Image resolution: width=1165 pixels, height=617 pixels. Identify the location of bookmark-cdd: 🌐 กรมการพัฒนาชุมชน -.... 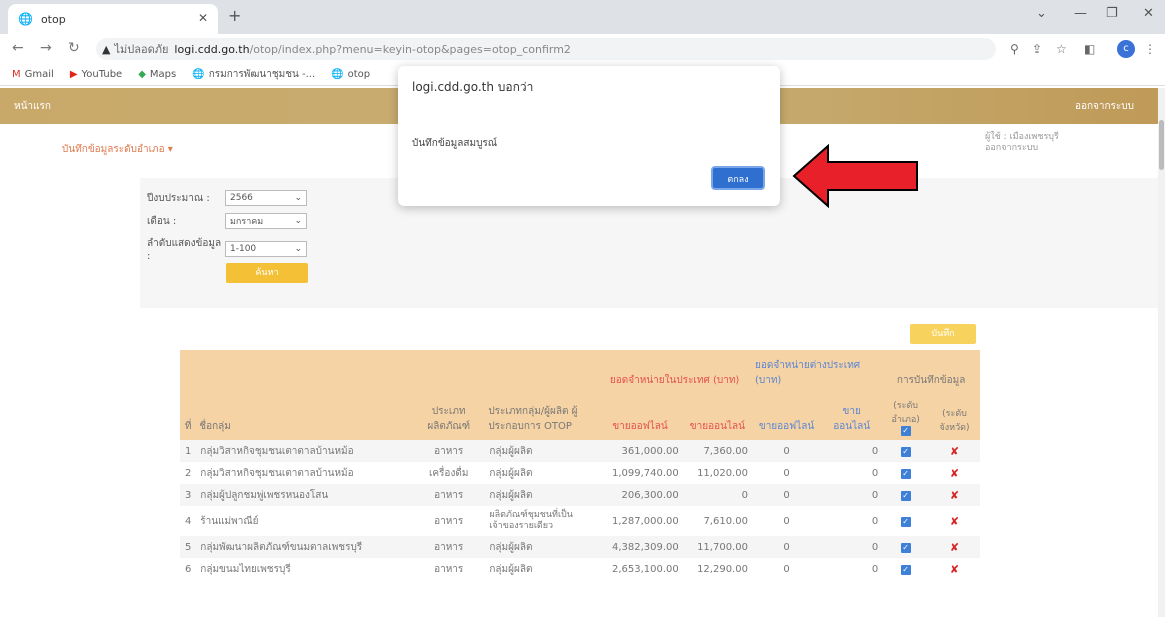
(253, 74).